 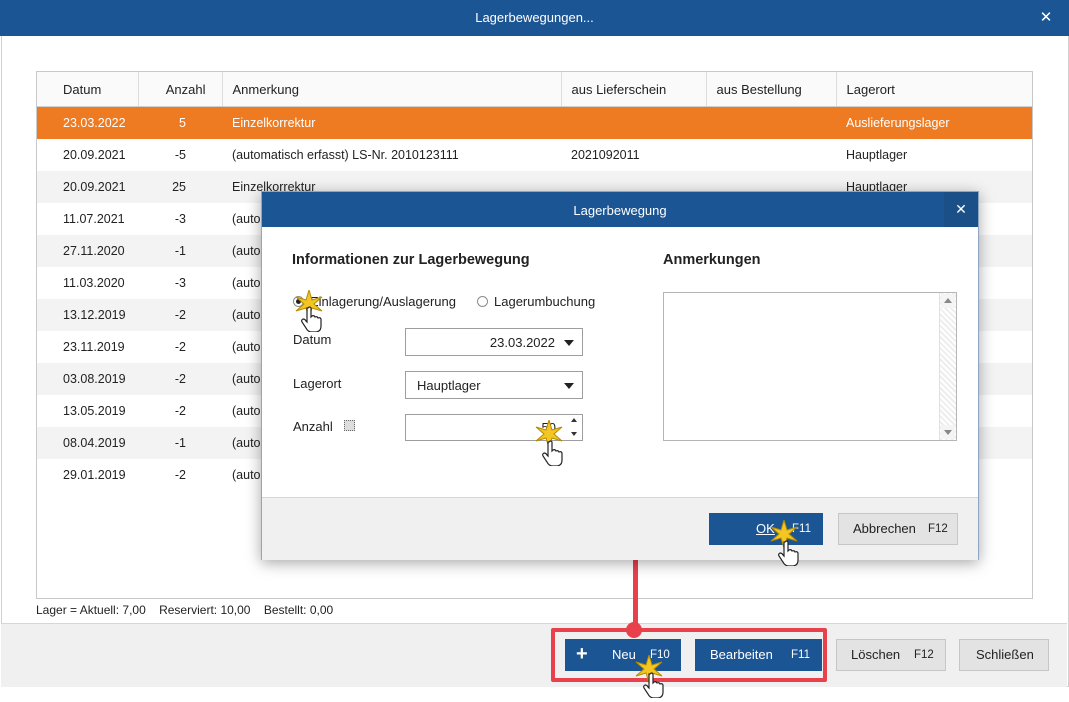 I want to click on cell-lieferschein: 2021092011, so click(x=605, y=155).